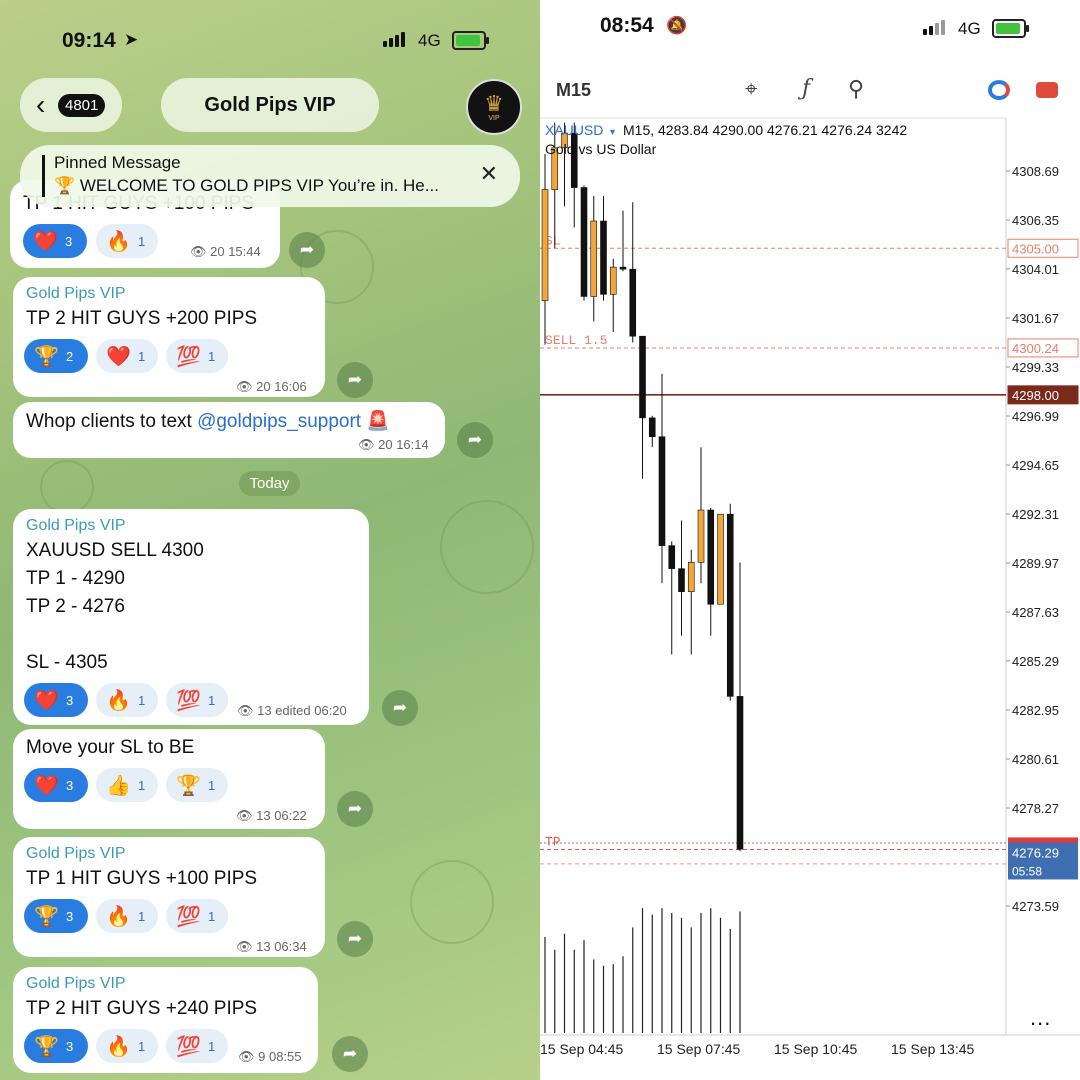  Describe the element at coordinates (1027, 871) in the screenshot. I see `countdown-label: 05:58` at that location.